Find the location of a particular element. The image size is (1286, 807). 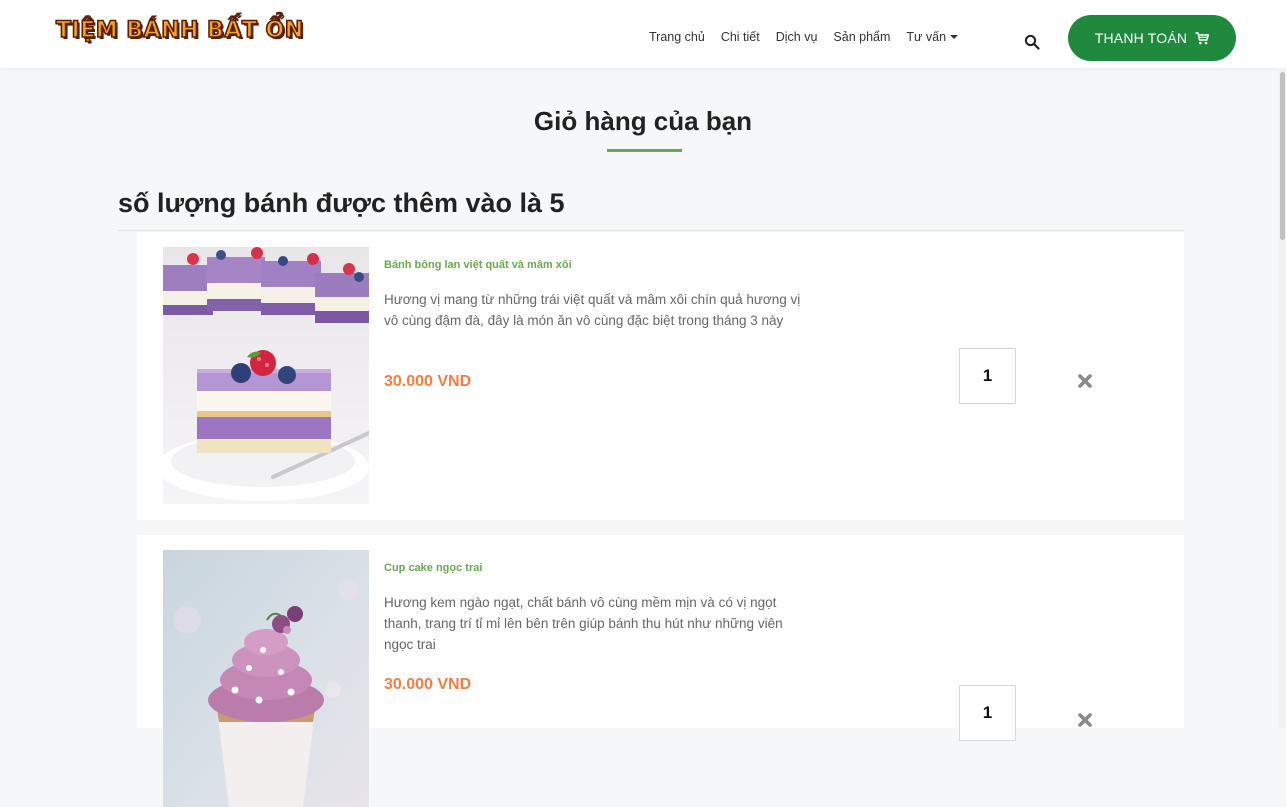

product-name: Cup cake ngọc trai is located at coordinates (433, 568).